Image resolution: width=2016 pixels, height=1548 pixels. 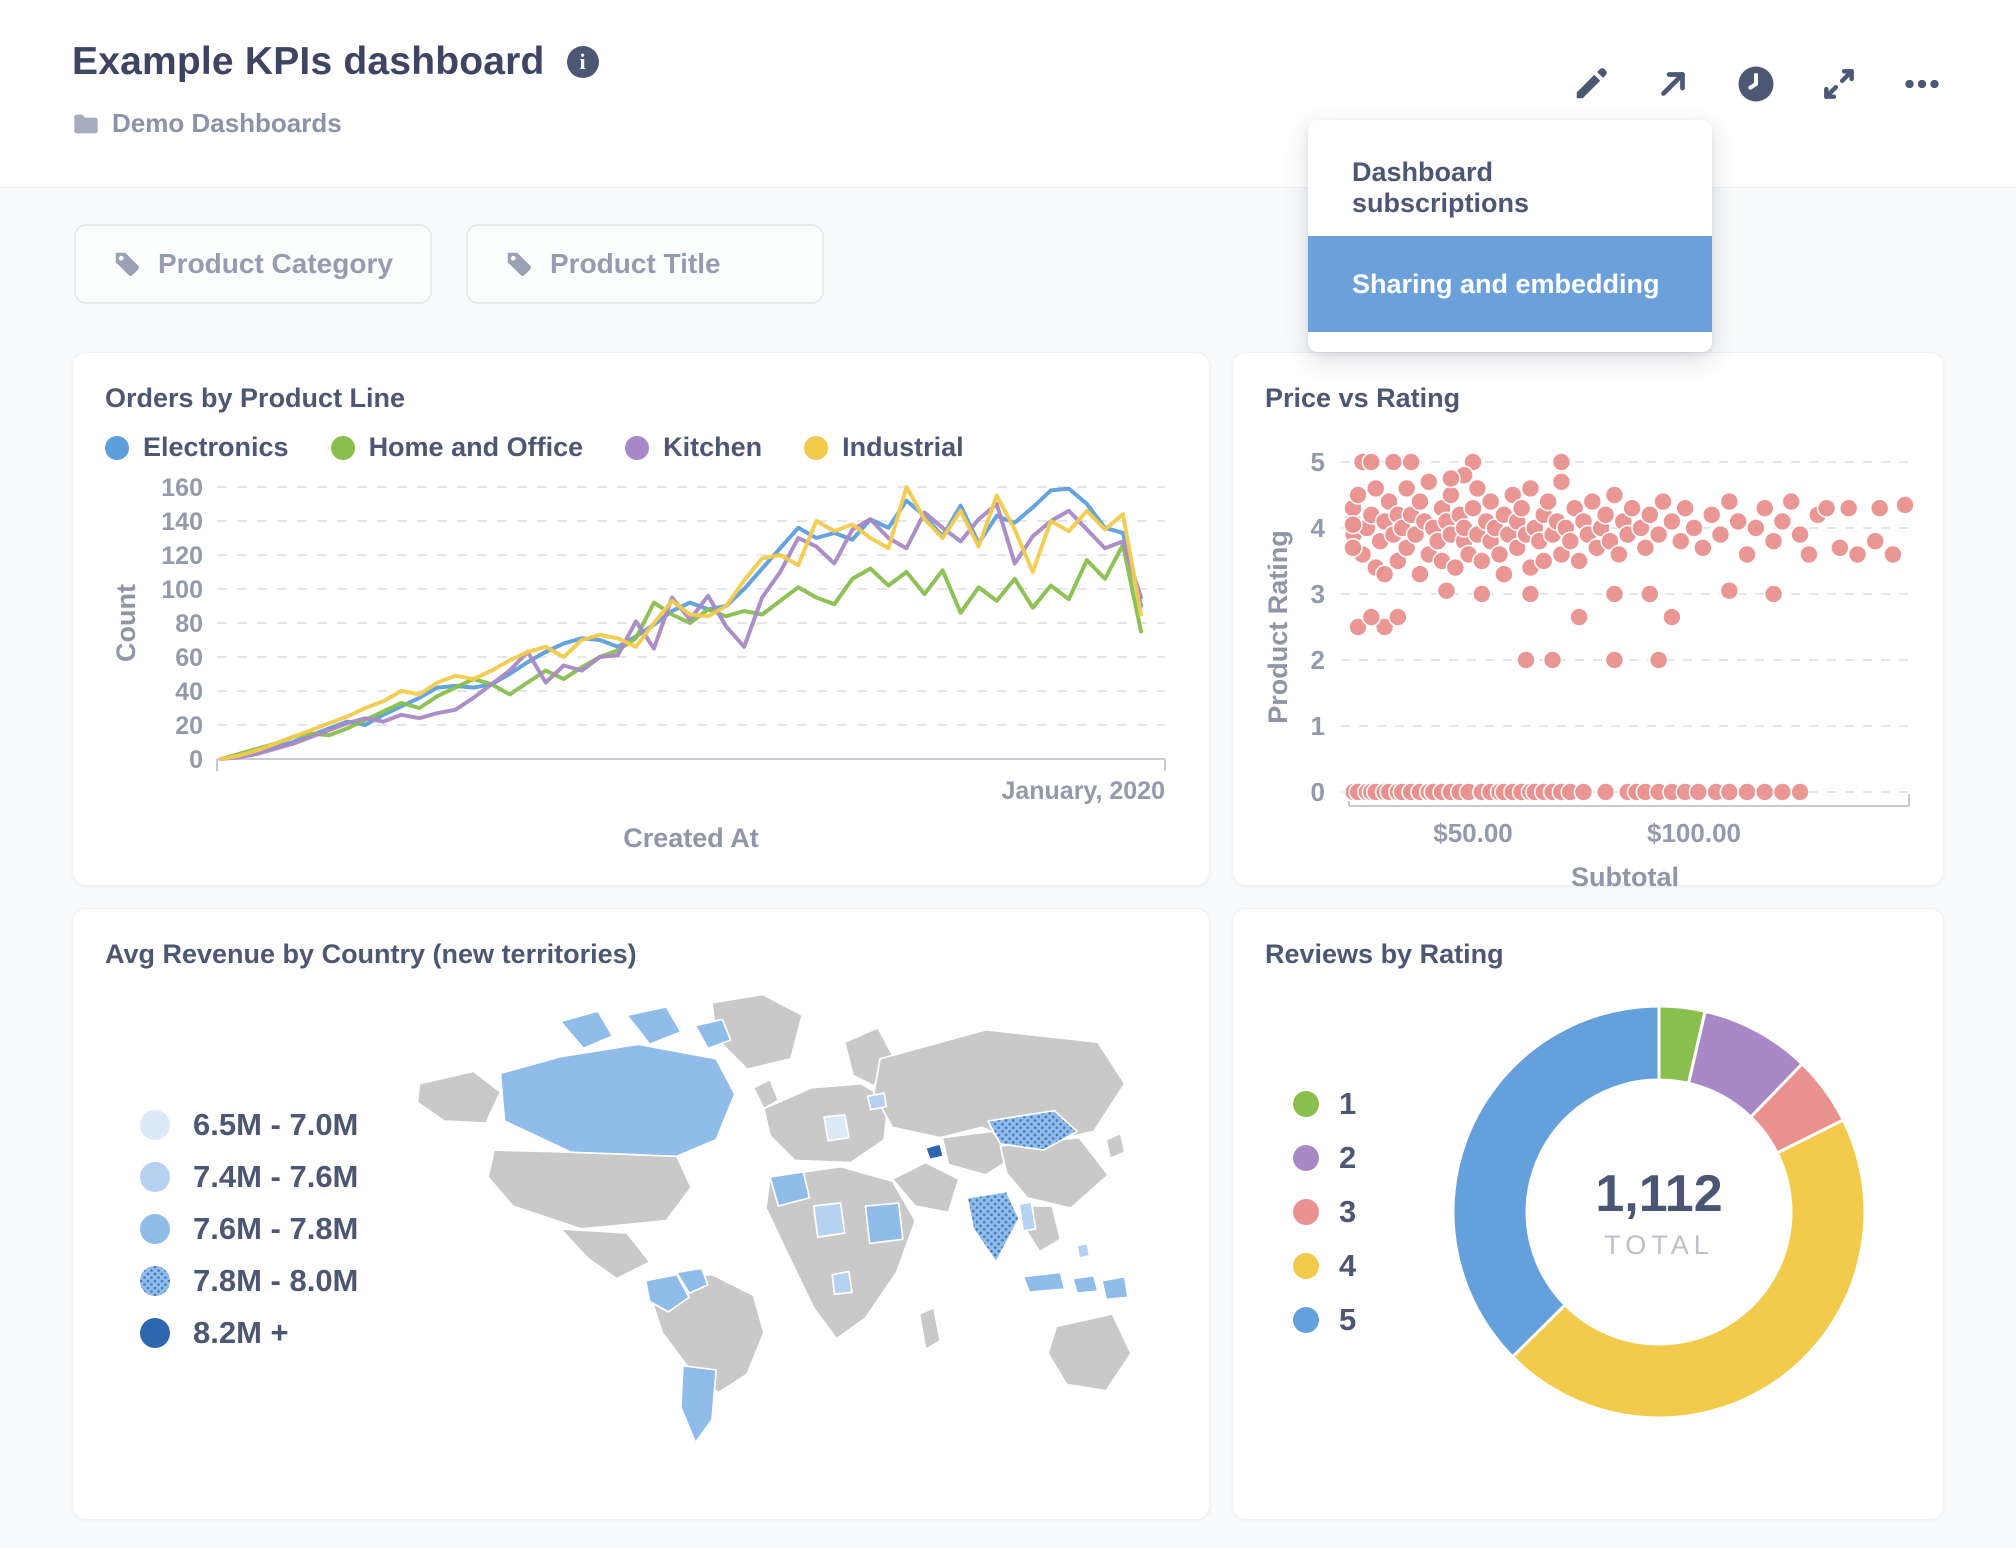 I want to click on map-region-latvia, so click(x=877, y=1101).